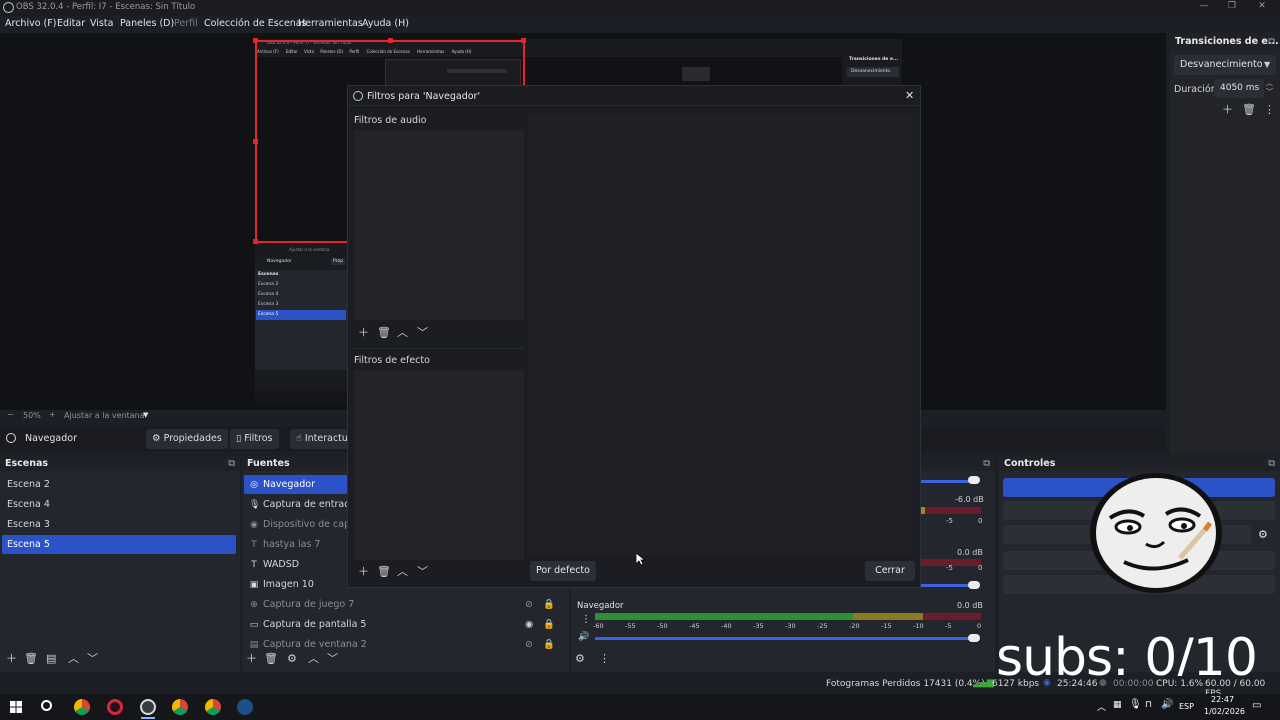  Describe the element at coordinates (30, 23) in the screenshot. I see `menu-archivo: Archivo (F)` at that location.